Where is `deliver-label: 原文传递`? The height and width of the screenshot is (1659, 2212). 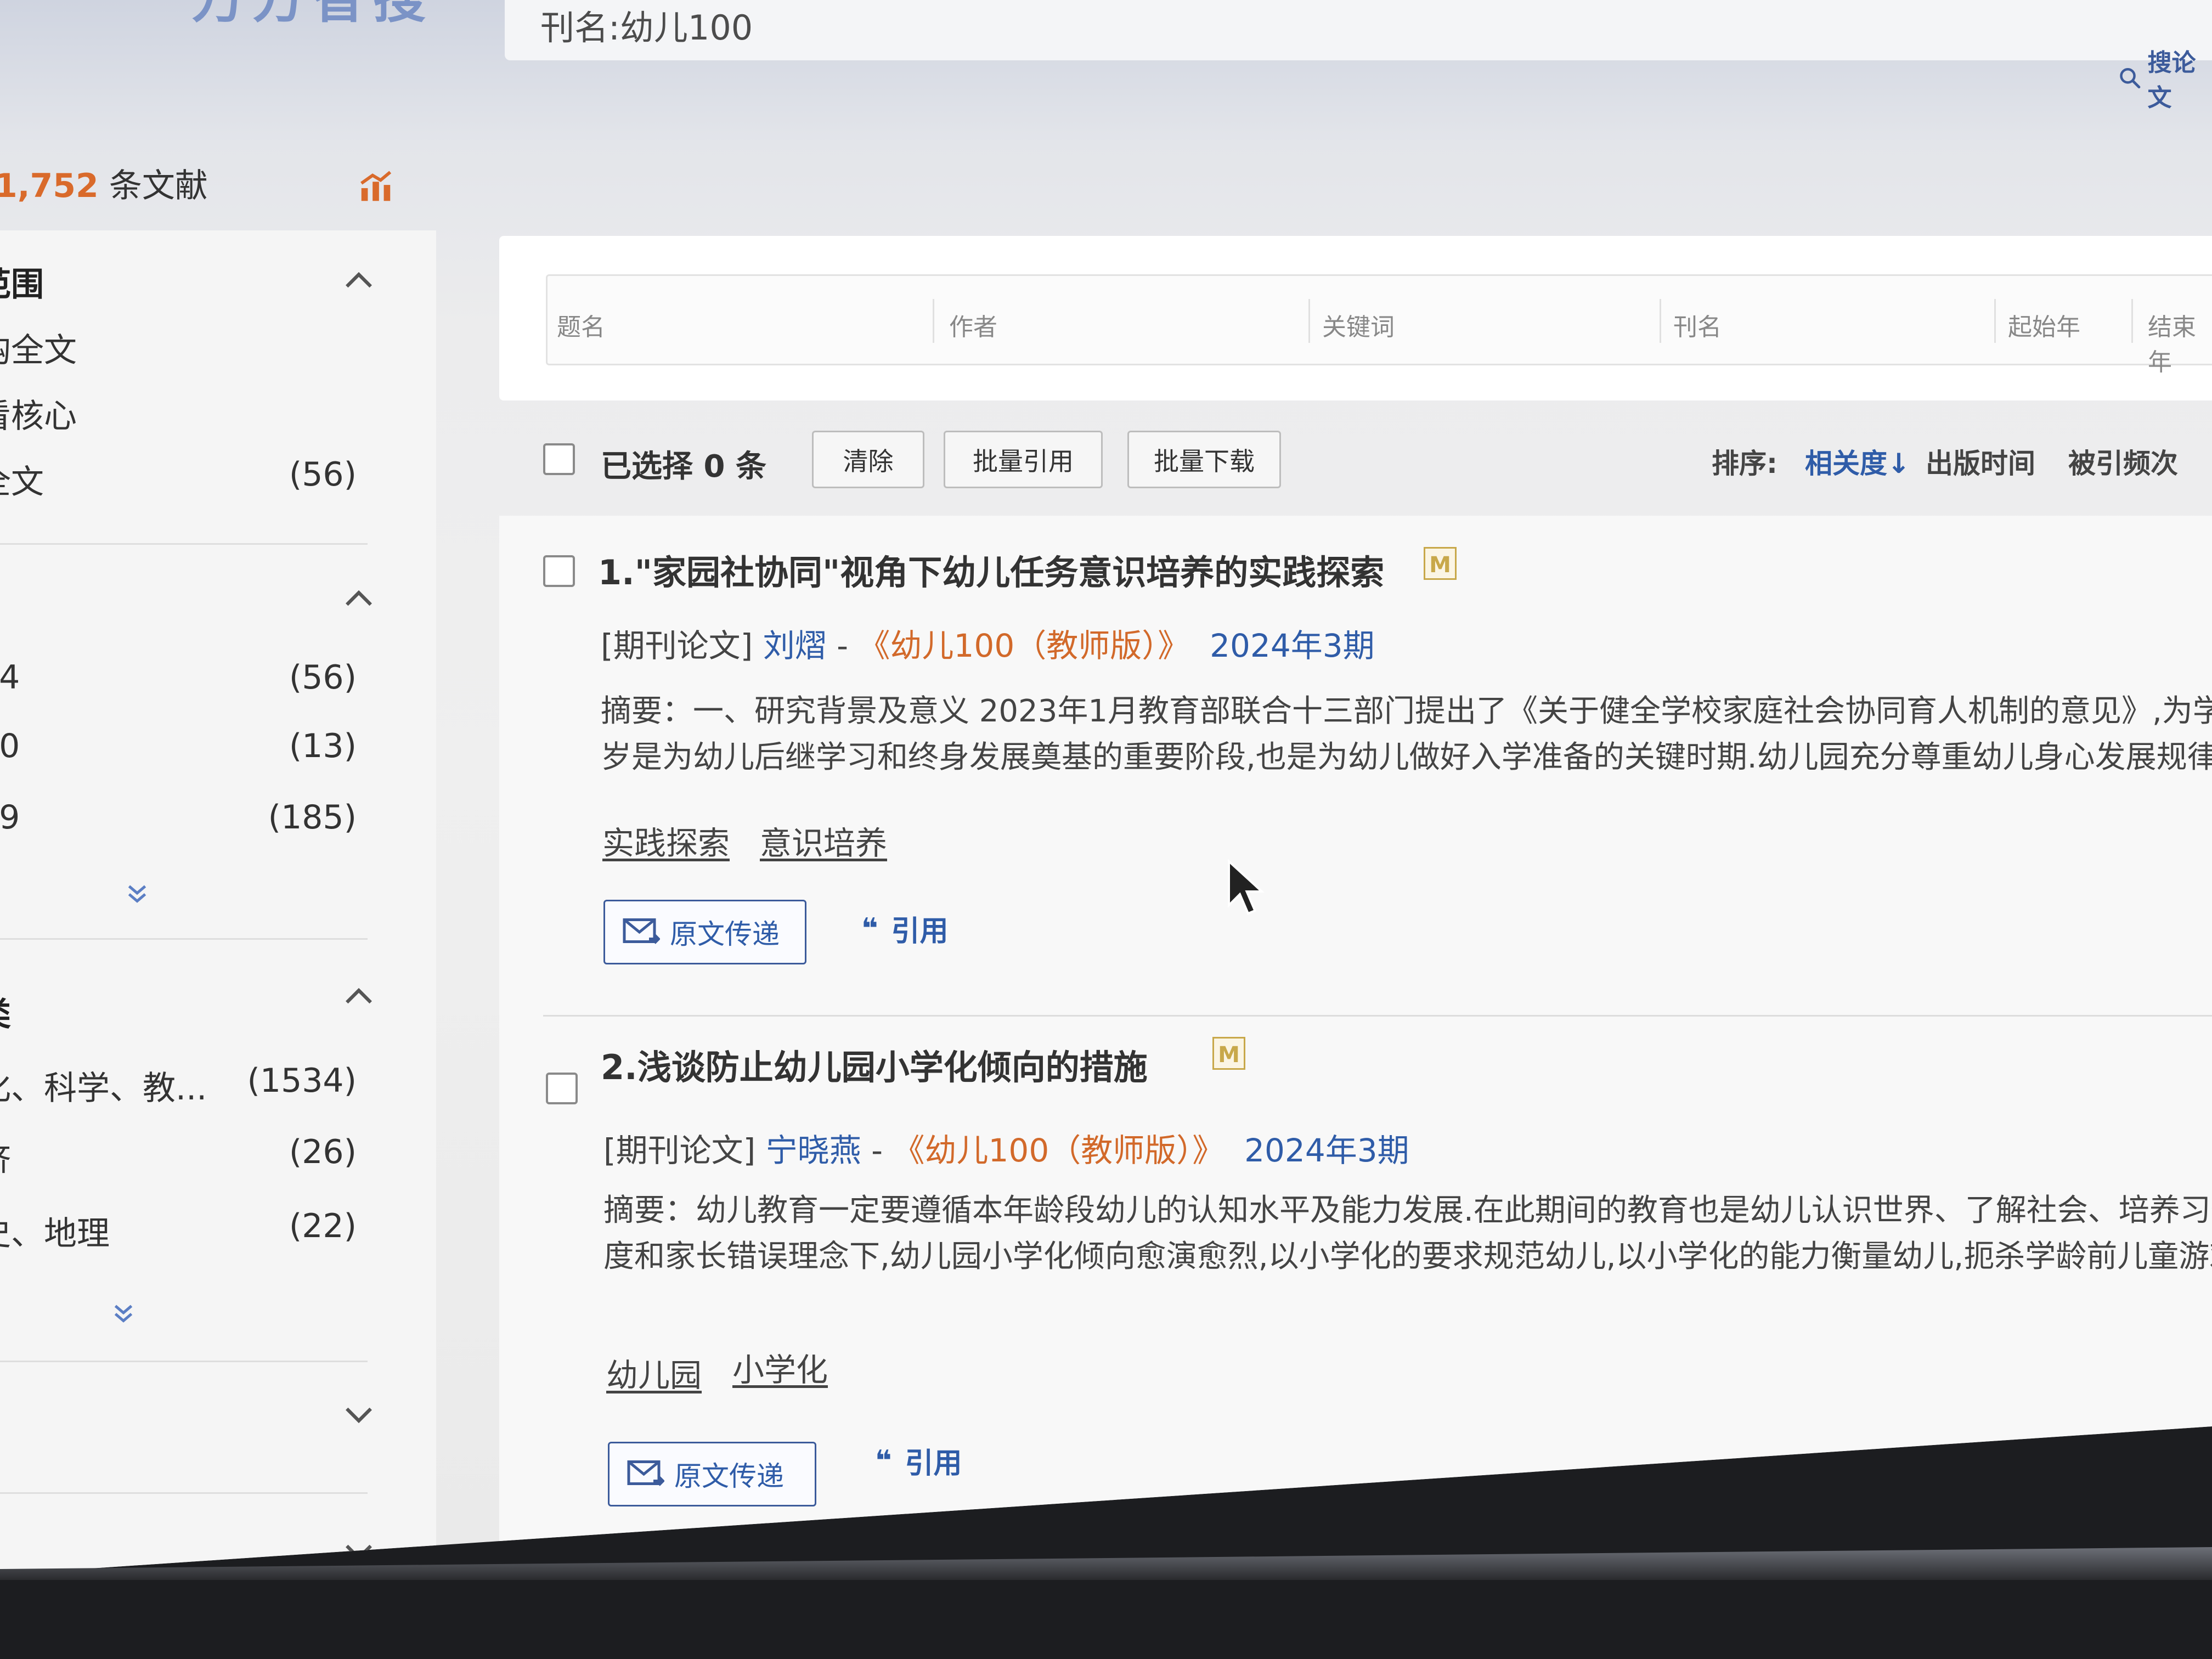
deliver-label: 原文传递 is located at coordinates (729, 1476).